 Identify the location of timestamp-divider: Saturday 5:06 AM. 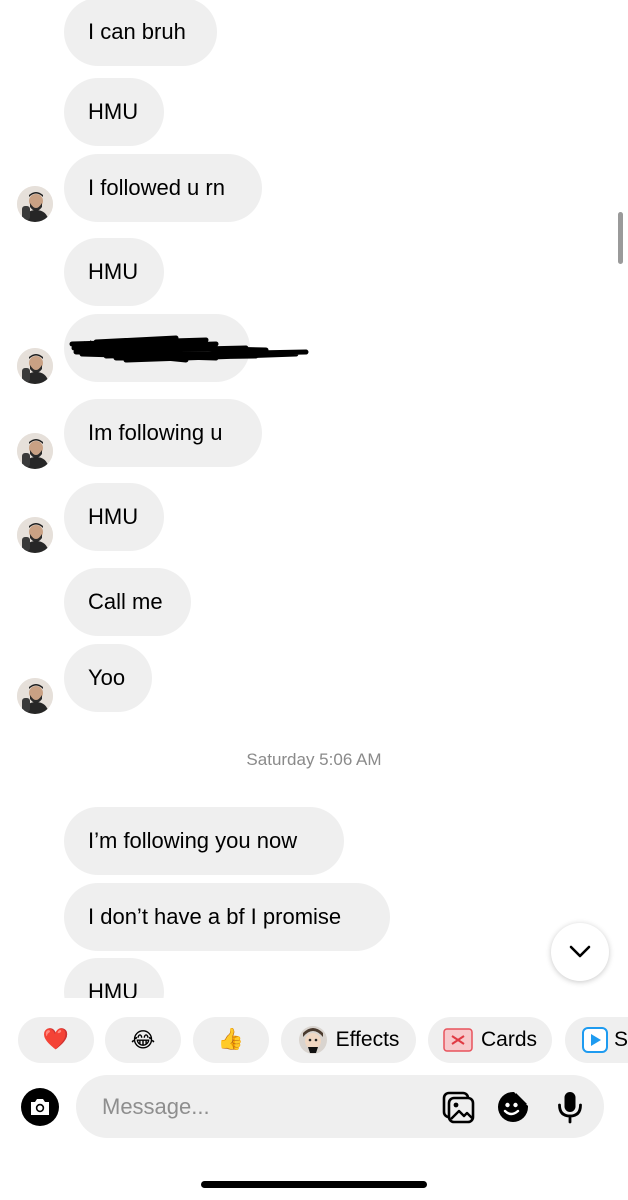
(314, 759).